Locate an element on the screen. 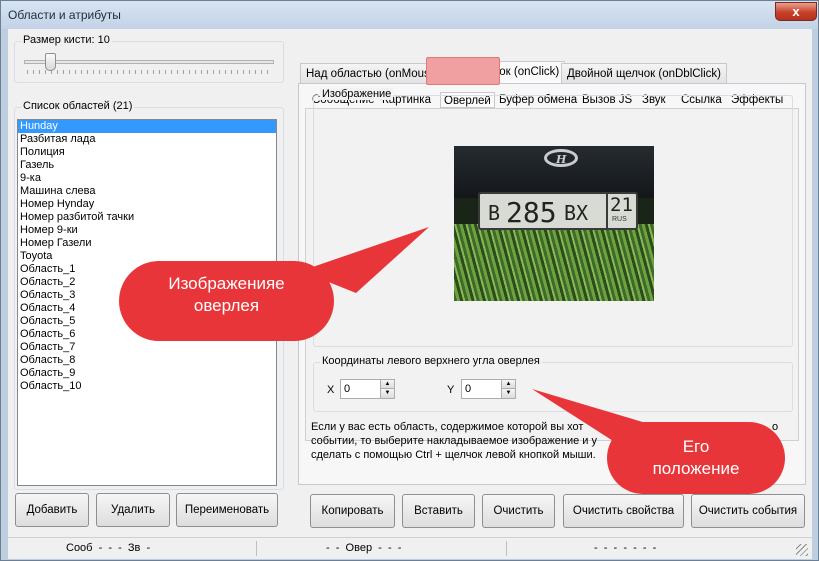 The width and height of the screenshot is (819, 561). brush-size-thumb is located at coordinates (50, 62).